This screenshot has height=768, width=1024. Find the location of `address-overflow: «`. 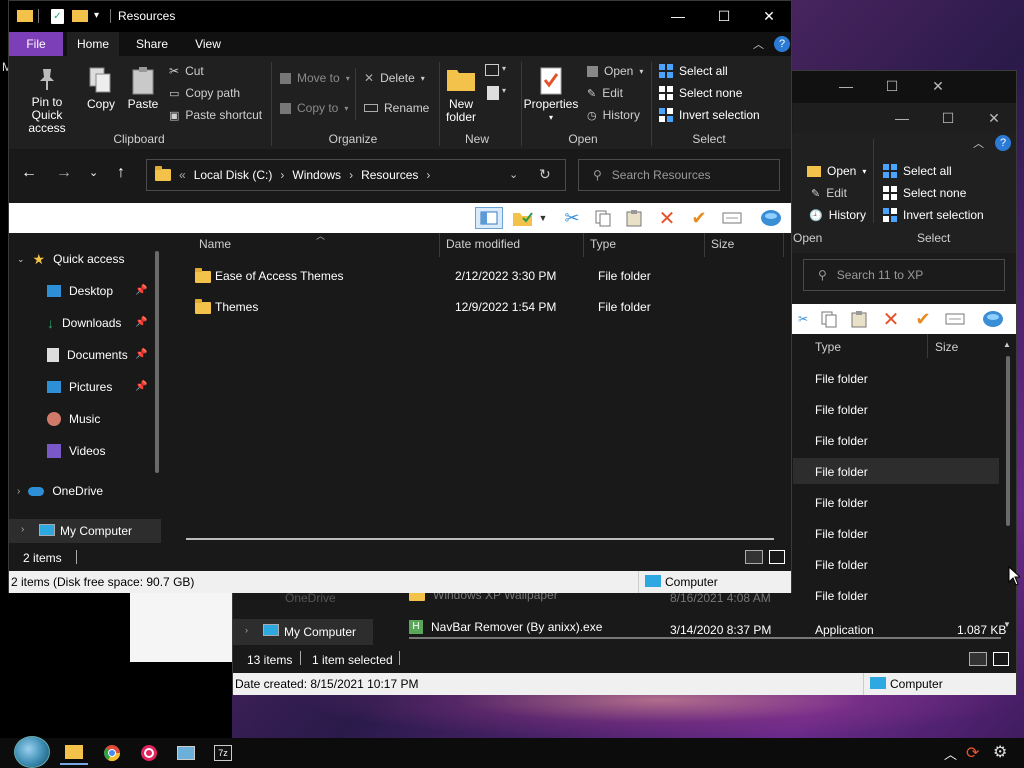

address-overflow: « is located at coordinates (182, 175).